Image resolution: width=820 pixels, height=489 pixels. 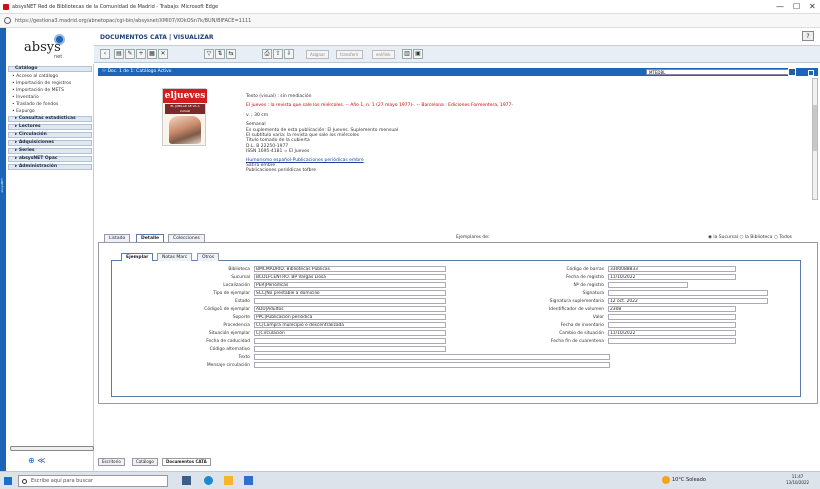 I want to click on sidebar-module-series: ▸ Series, so click(x=50, y=151).